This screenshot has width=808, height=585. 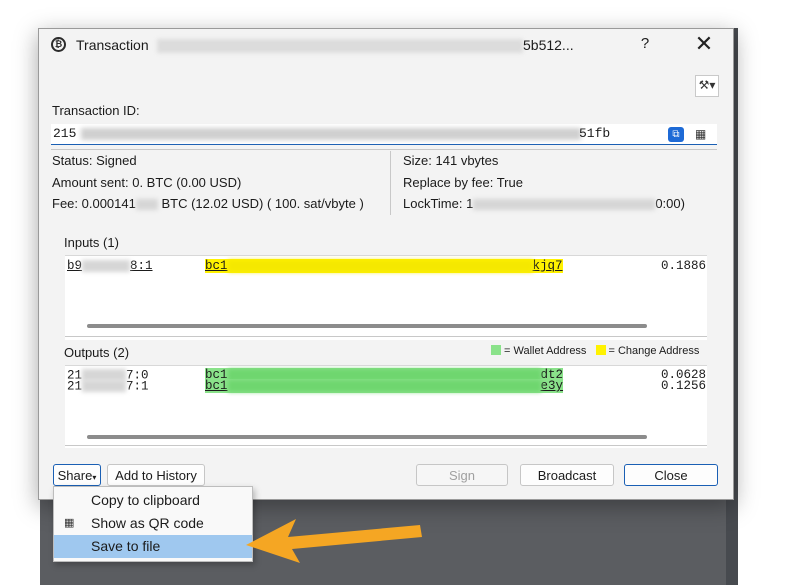 What do you see at coordinates (384, 149) in the screenshot?
I see `details-separator-top` at bounding box center [384, 149].